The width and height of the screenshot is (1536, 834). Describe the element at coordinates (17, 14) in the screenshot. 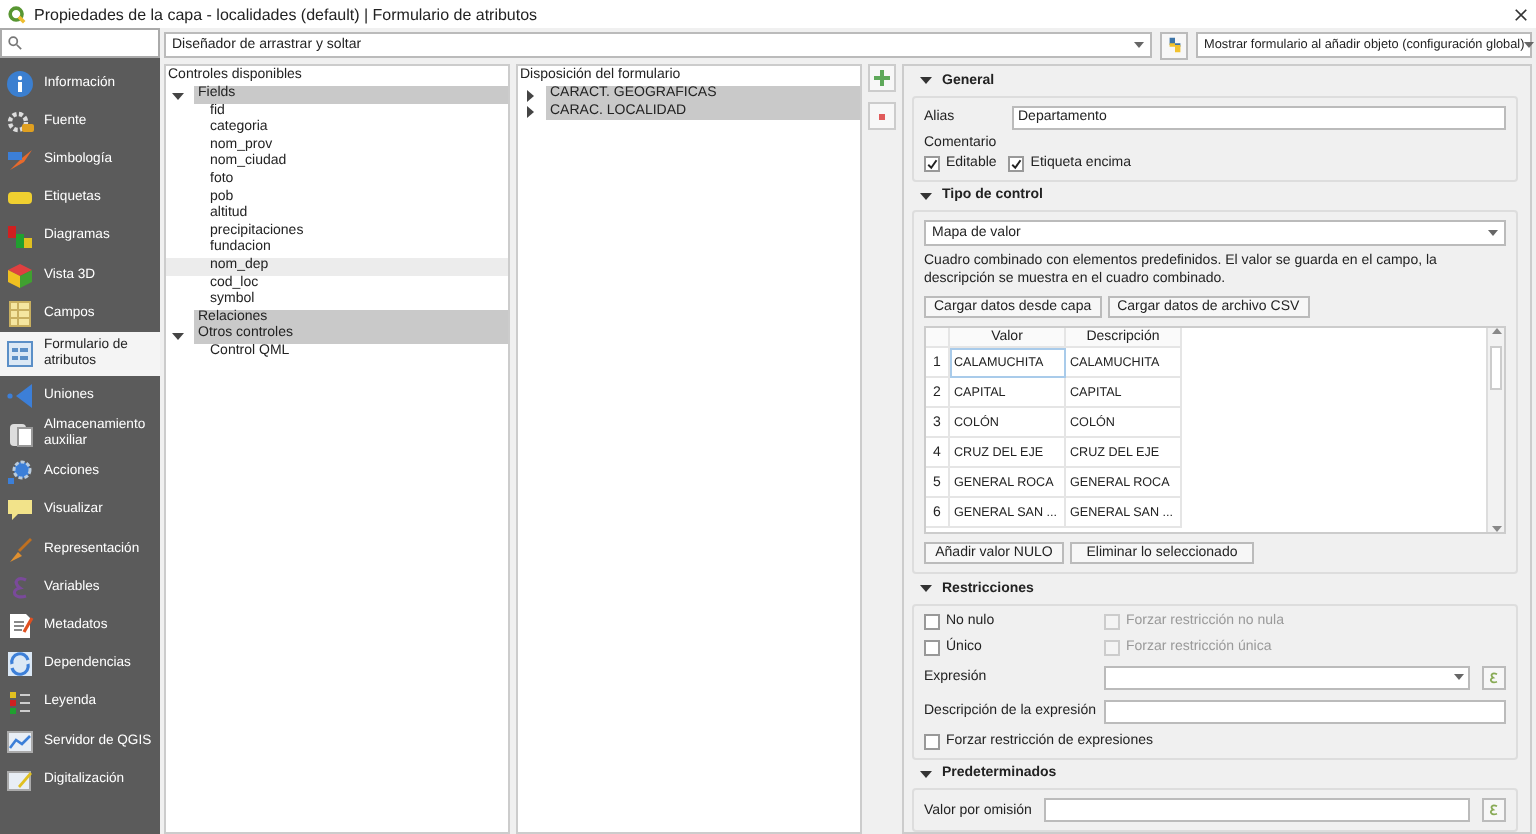

I see `app-logo-icon` at that location.